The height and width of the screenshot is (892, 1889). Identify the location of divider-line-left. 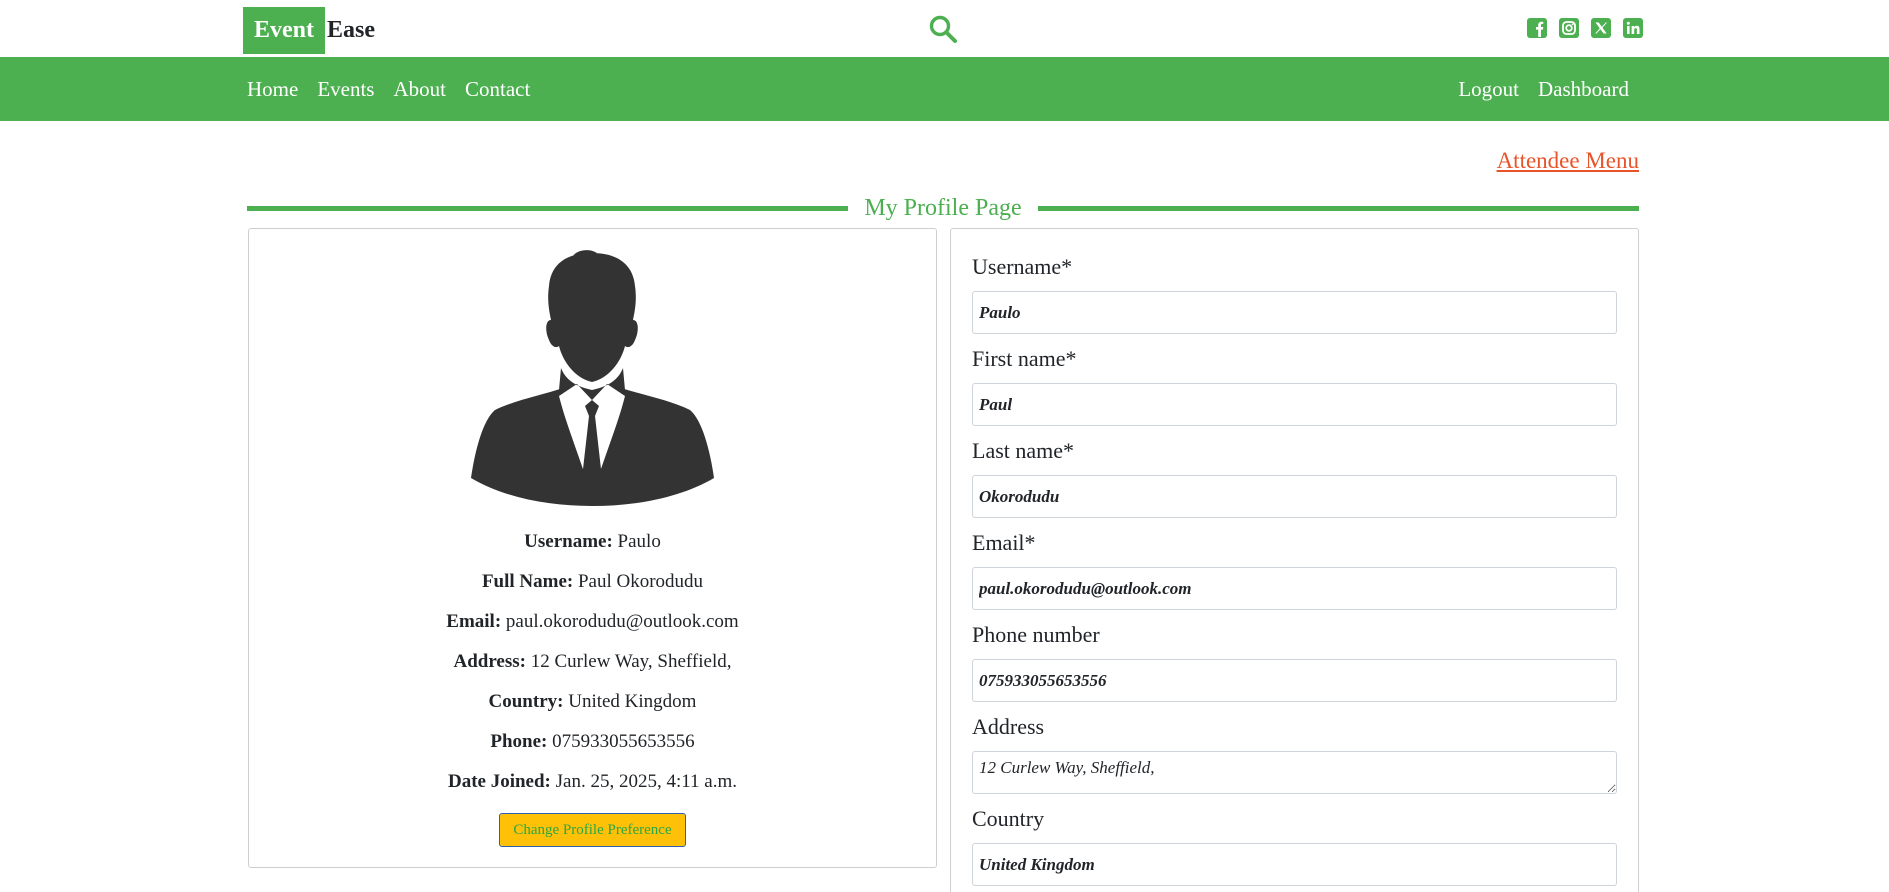
(548, 208).